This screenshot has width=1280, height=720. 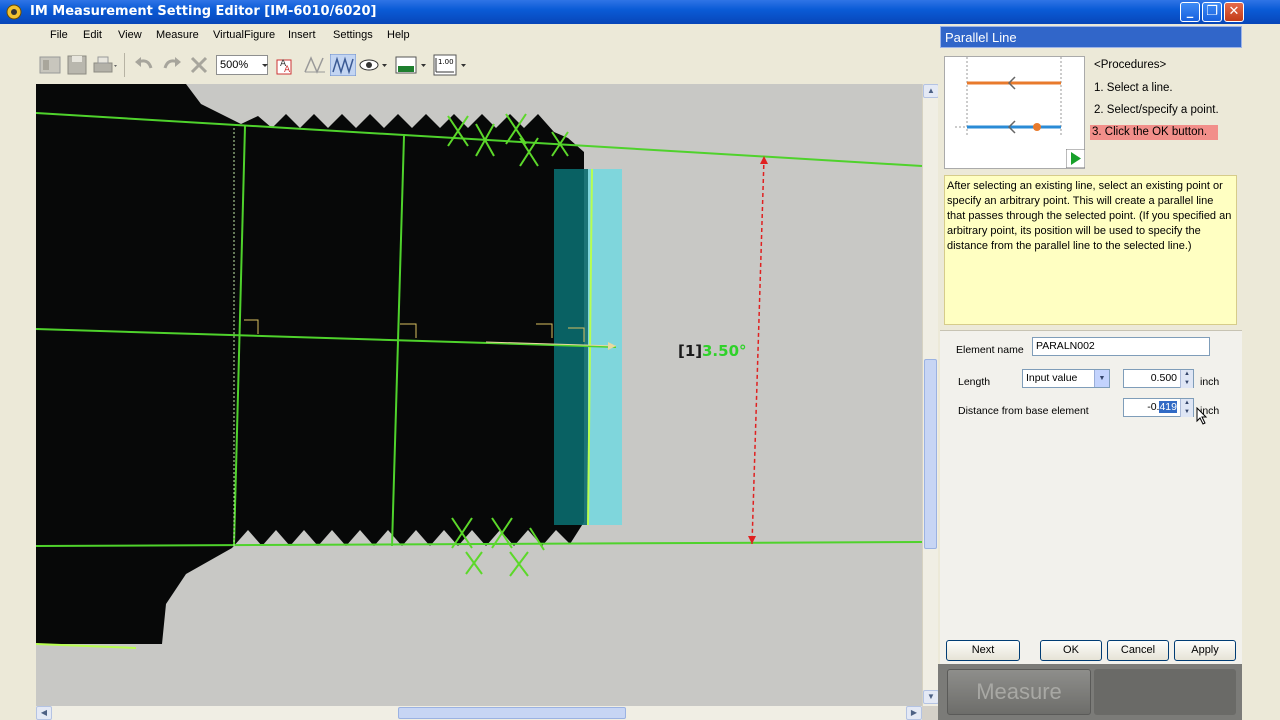 What do you see at coordinates (315, 65) in the screenshot?
I see `edge-detect-icon` at bounding box center [315, 65].